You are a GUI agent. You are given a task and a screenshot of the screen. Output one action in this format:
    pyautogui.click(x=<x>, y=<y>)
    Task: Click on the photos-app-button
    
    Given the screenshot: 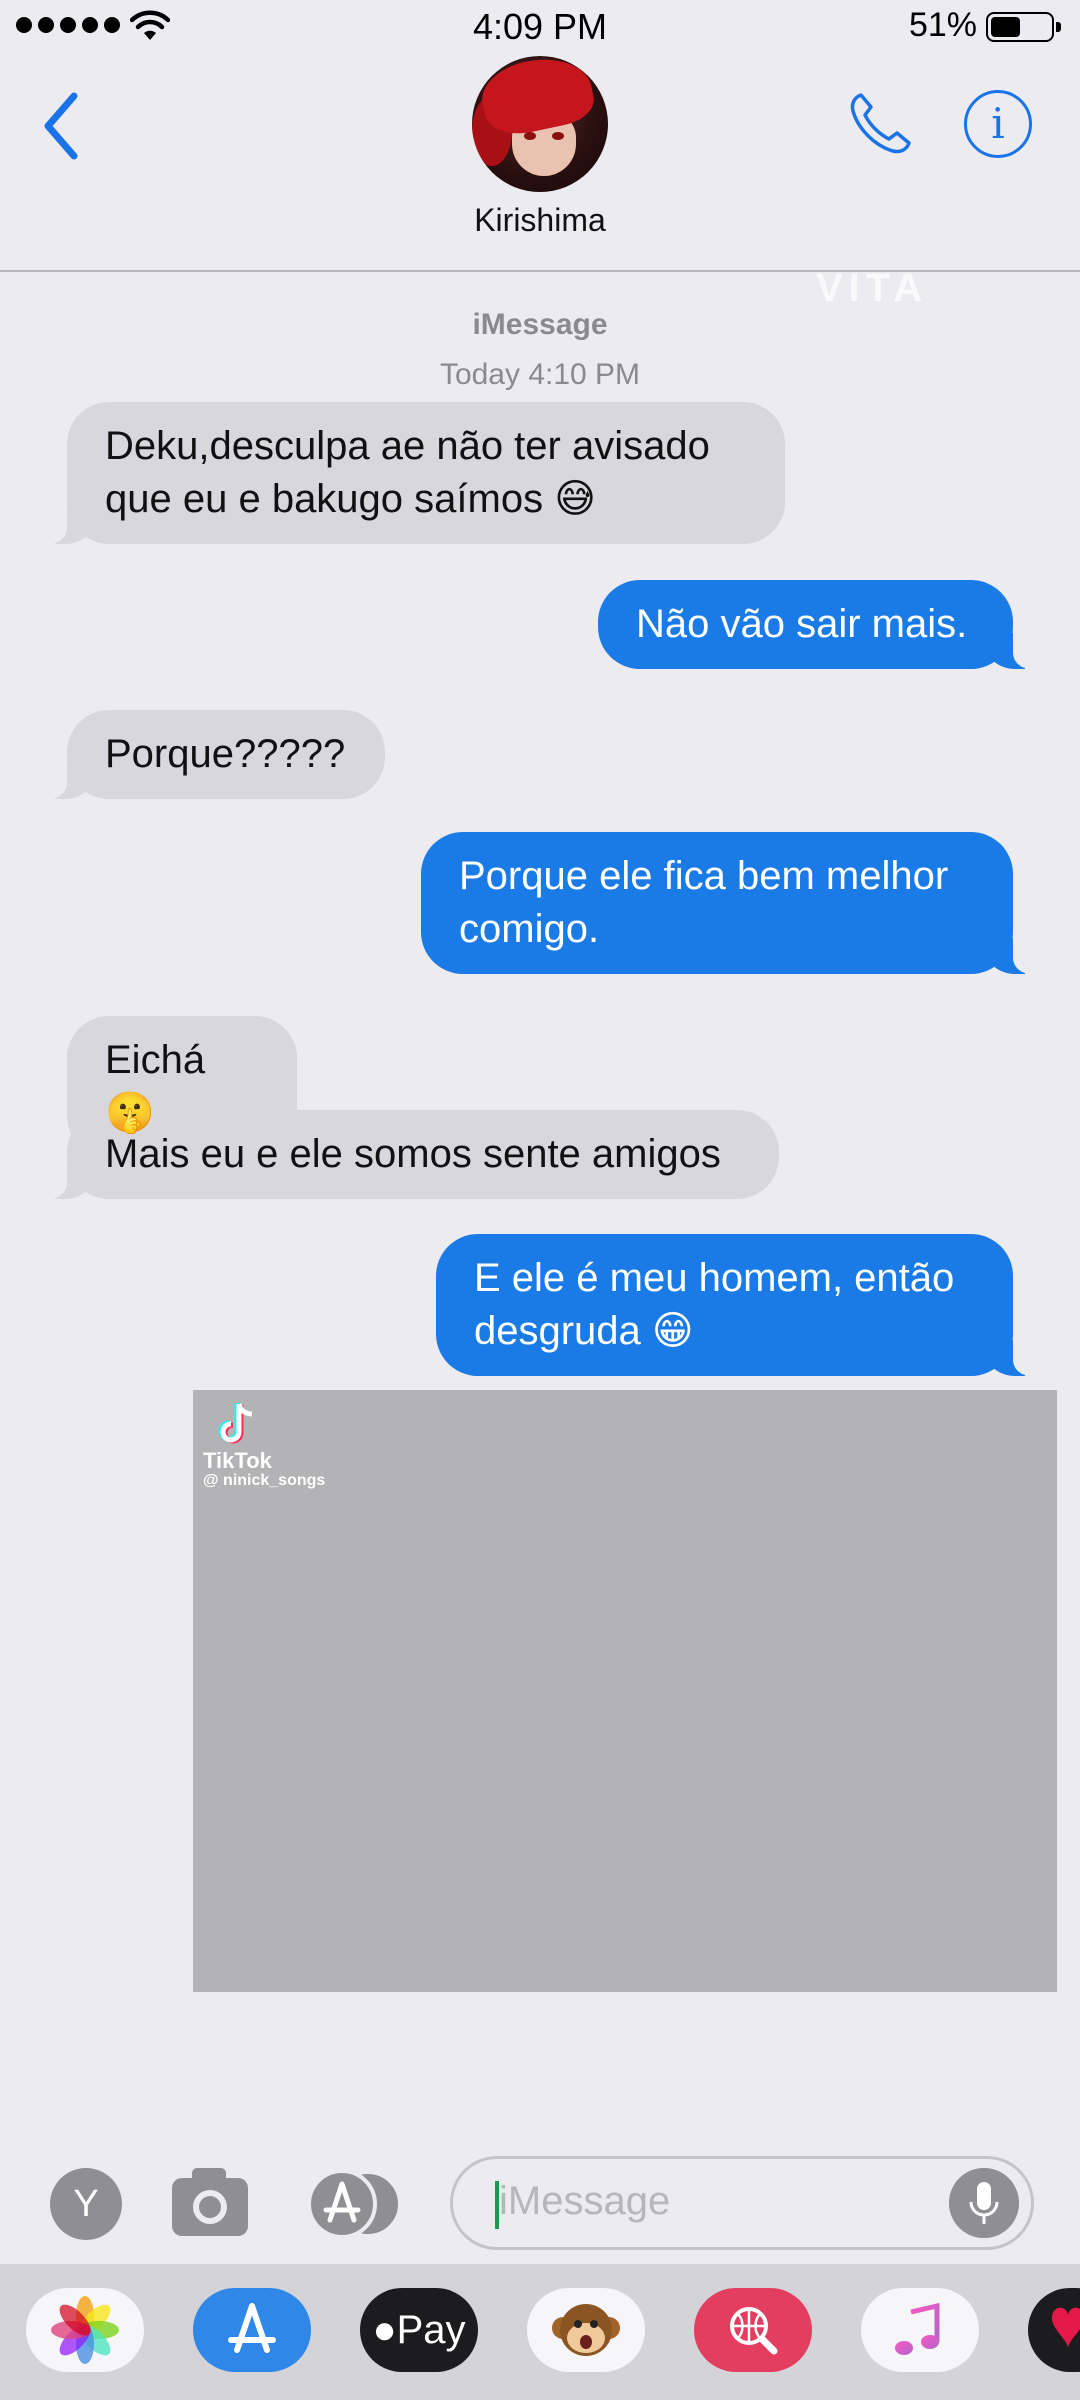 What is the action you would take?
    pyautogui.click(x=85, y=2330)
    